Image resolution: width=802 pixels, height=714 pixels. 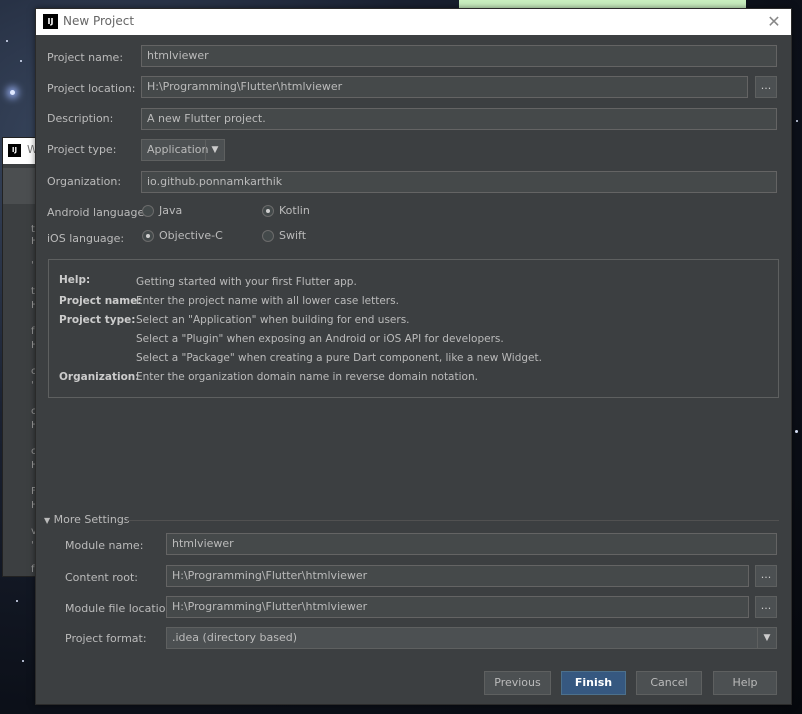 I want to click on module-file-location-label: Module file location:, so click(x=121, y=608).